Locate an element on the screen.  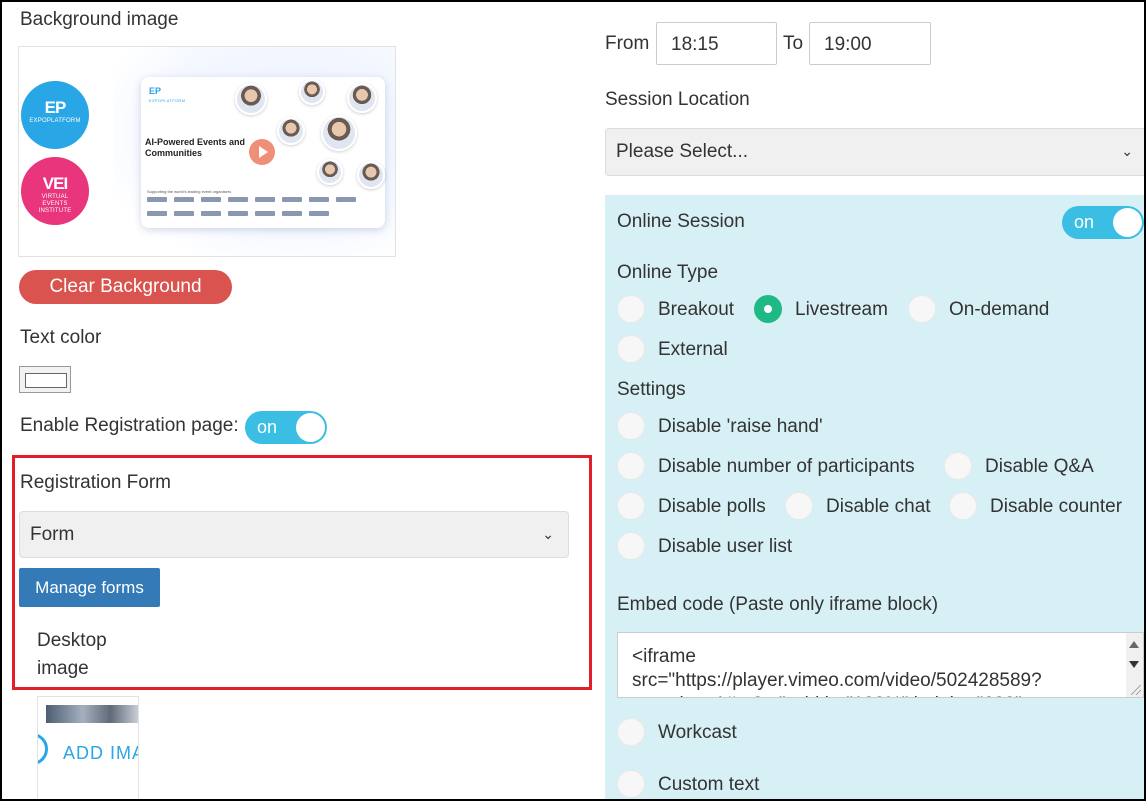
online-type-on-demand-label: On-demand is located at coordinates (999, 309).